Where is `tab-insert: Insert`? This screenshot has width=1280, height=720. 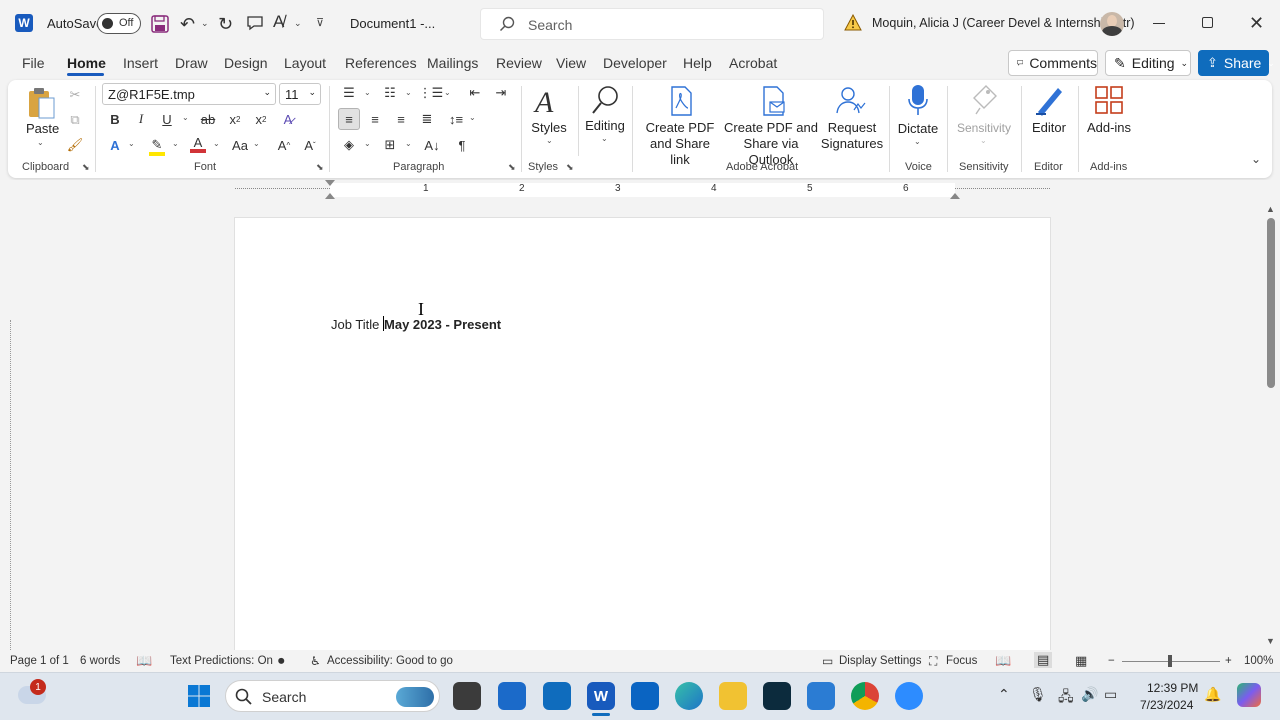
tab-insert: Insert is located at coordinates (140, 63).